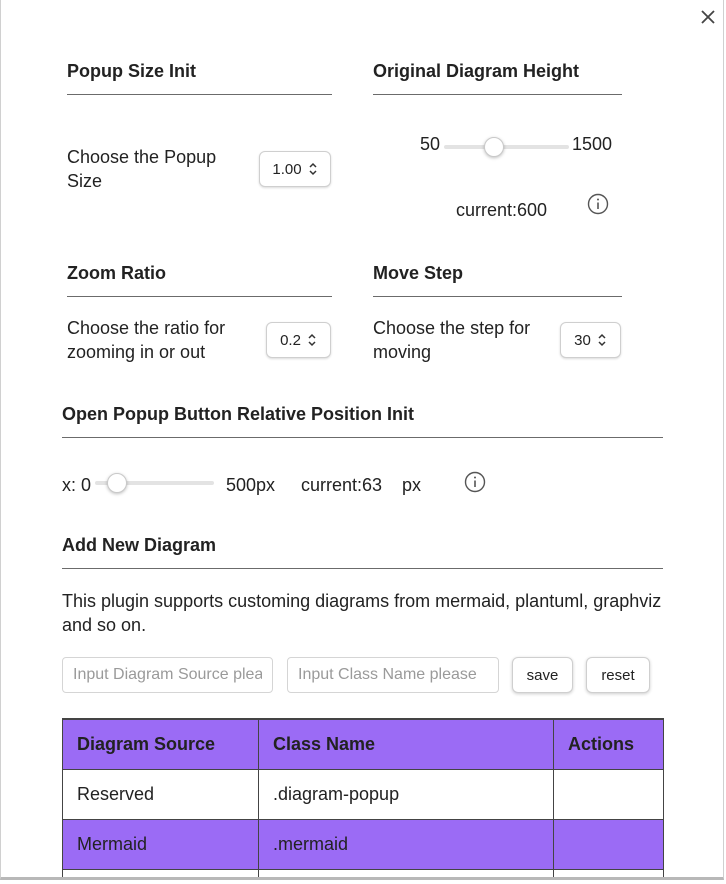  I want to click on button-position-current: current:63, so click(342, 485).